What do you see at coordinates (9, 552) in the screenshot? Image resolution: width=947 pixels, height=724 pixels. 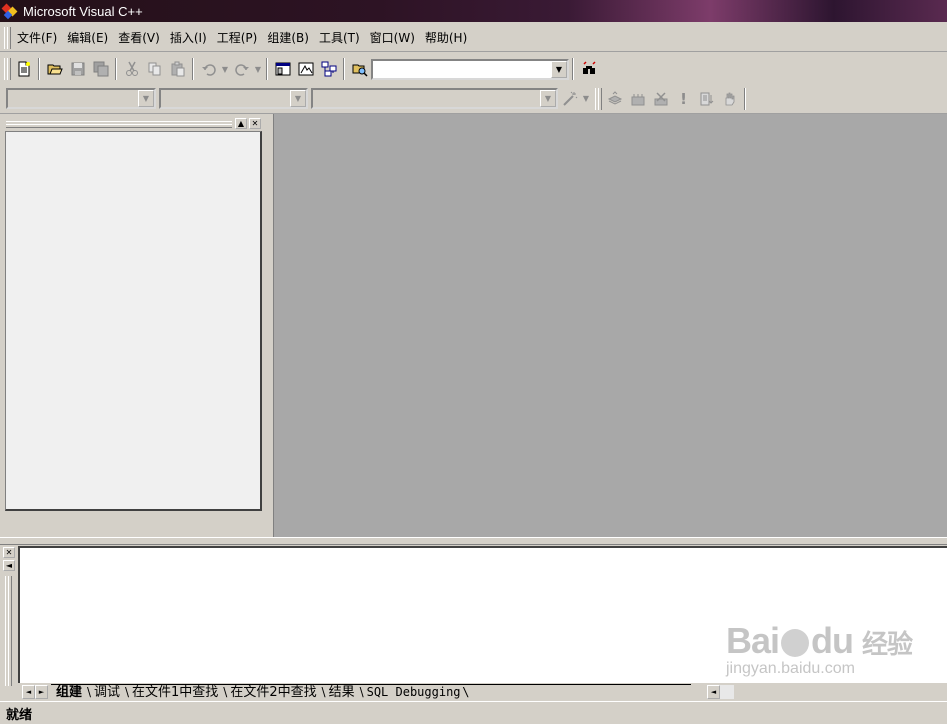 I see `close-output-icon: ✕` at bounding box center [9, 552].